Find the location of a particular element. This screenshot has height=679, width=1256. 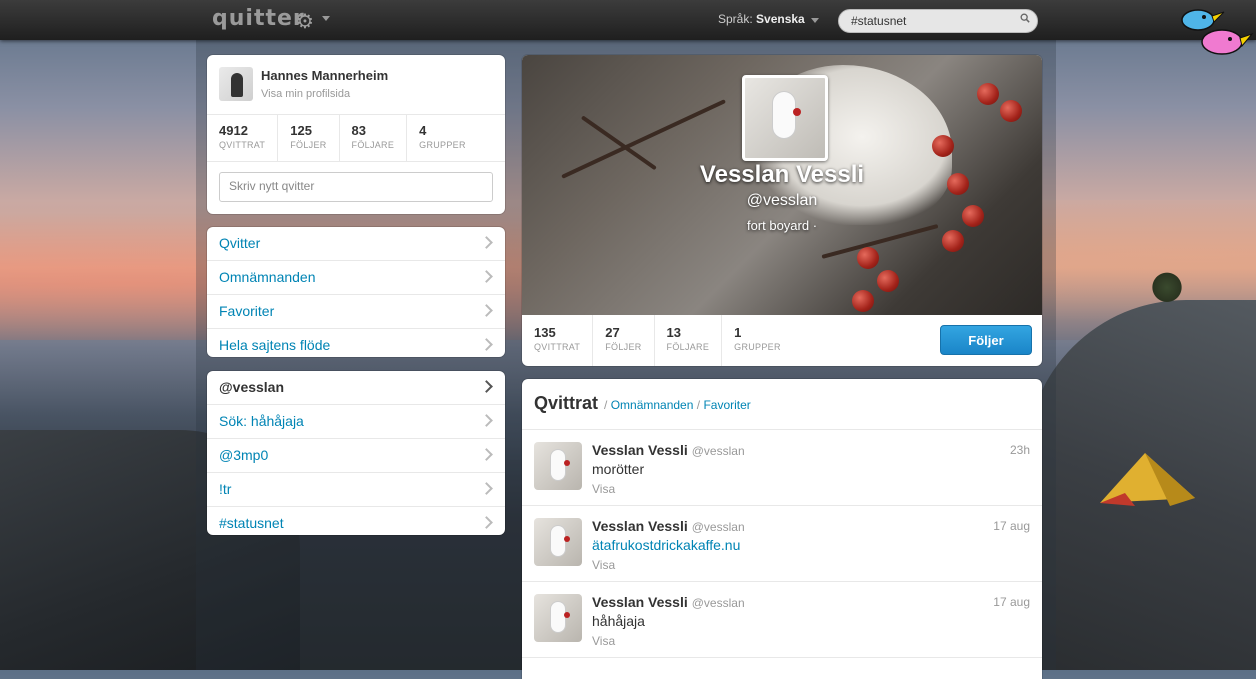

menu-item-statusnet: #statusnet is located at coordinates (356, 521).